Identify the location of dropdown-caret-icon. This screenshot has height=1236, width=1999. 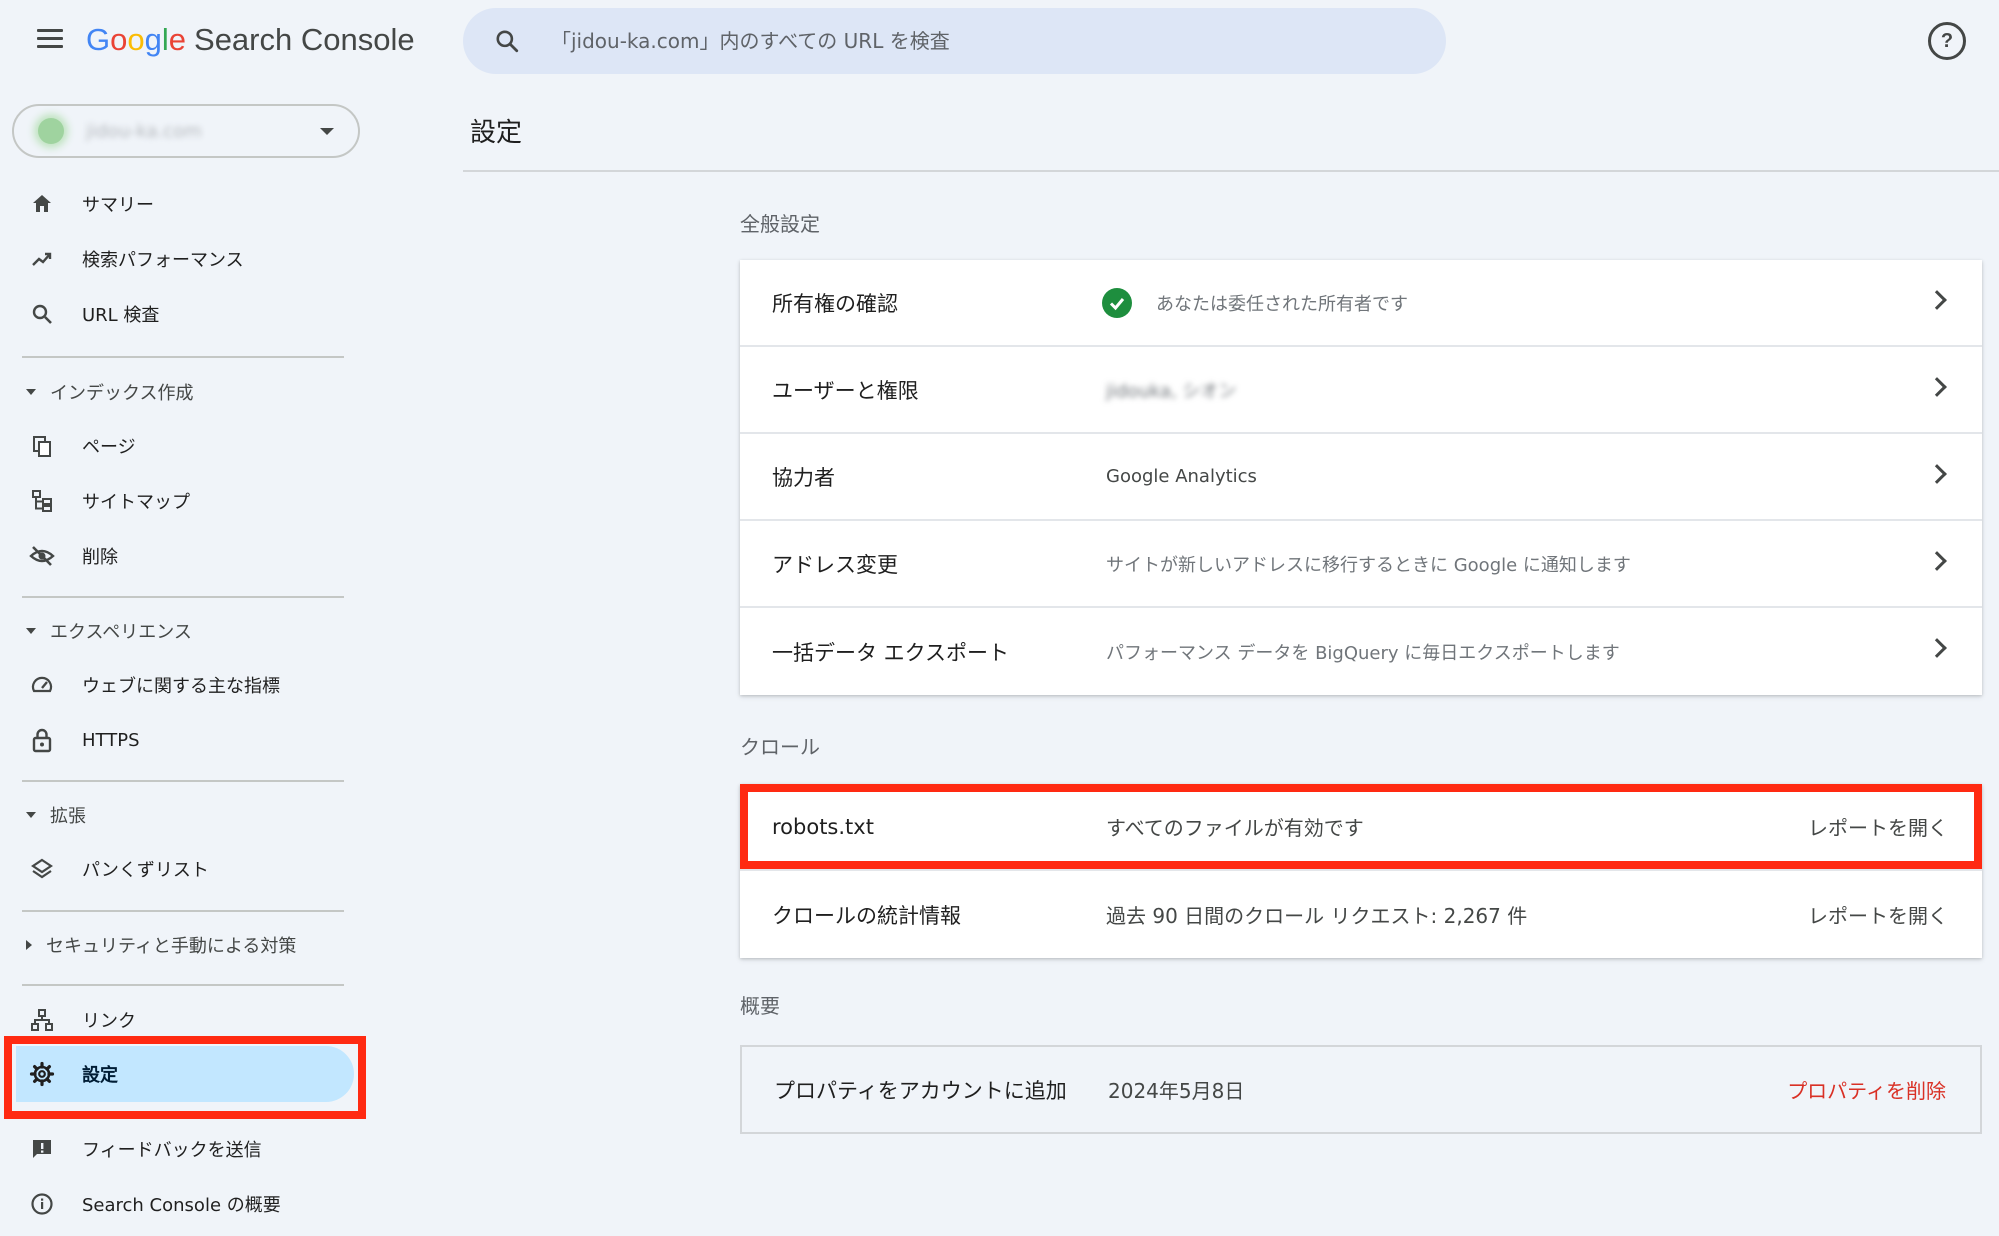
(327, 131).